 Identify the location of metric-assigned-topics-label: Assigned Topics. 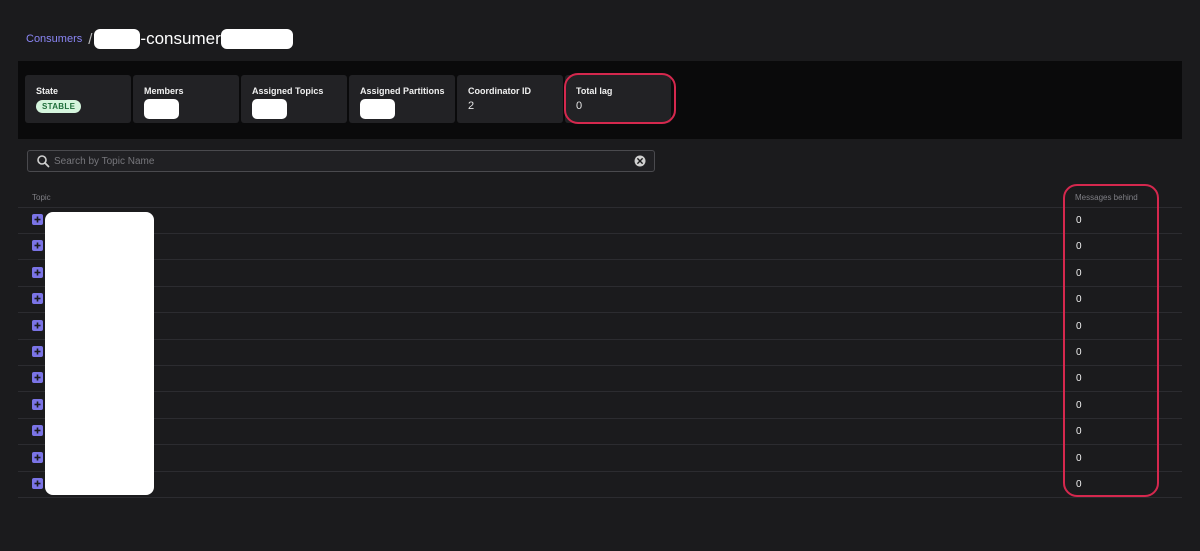
(288, 91).